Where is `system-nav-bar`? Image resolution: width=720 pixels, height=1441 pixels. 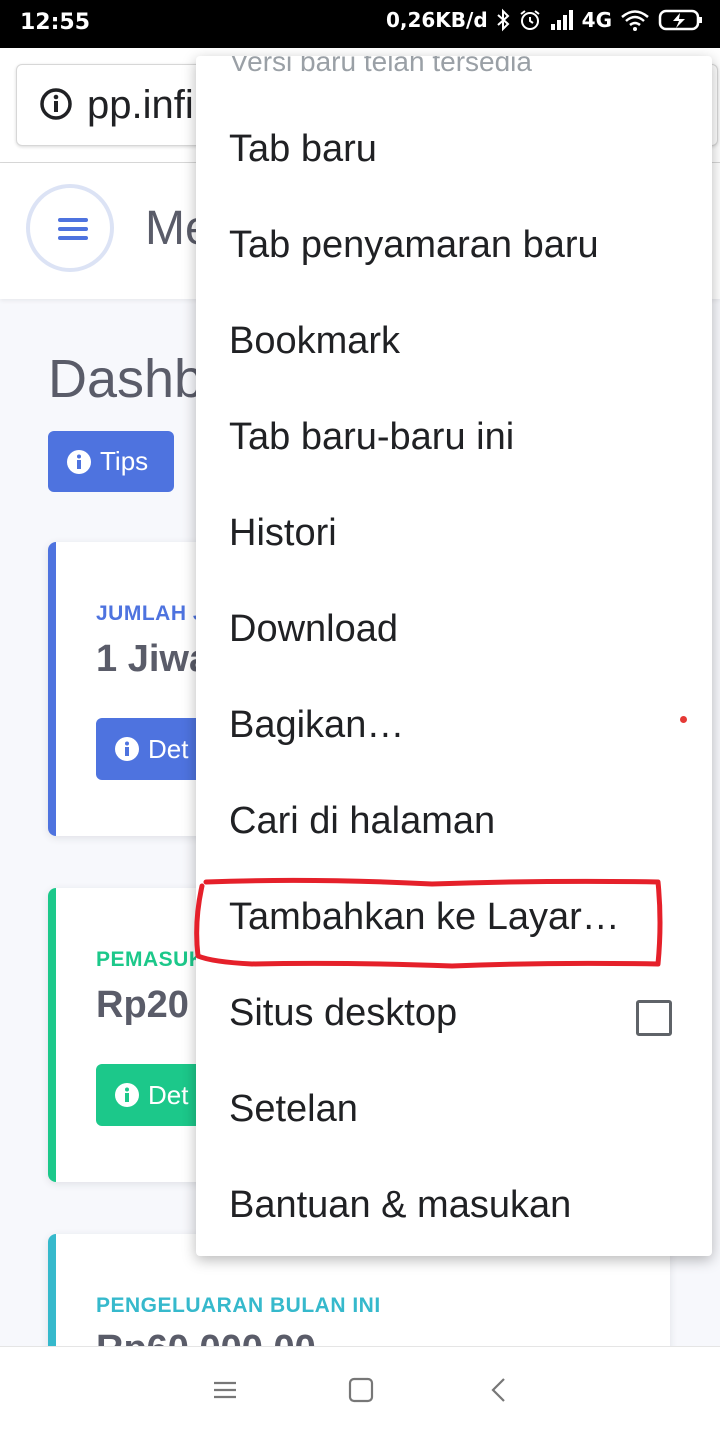 system-nav-bar is located at coordinates (360, 1393).